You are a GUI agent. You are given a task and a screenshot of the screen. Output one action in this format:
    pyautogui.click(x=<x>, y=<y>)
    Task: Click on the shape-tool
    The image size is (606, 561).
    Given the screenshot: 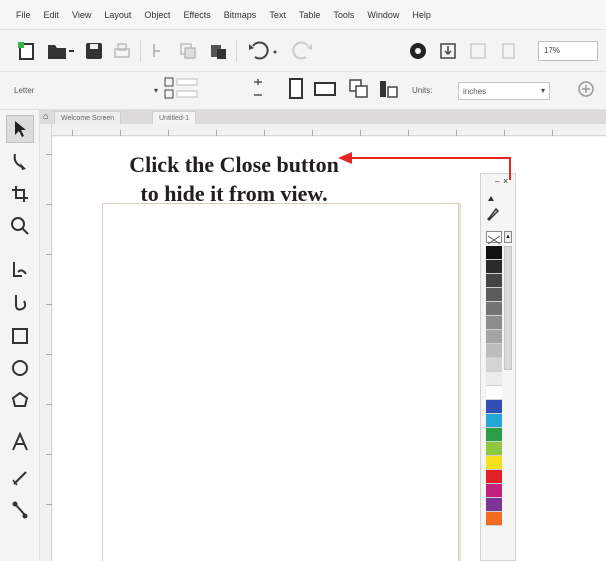 What is the action you would take?
    pyautogui.click(x=20, y=162)
    